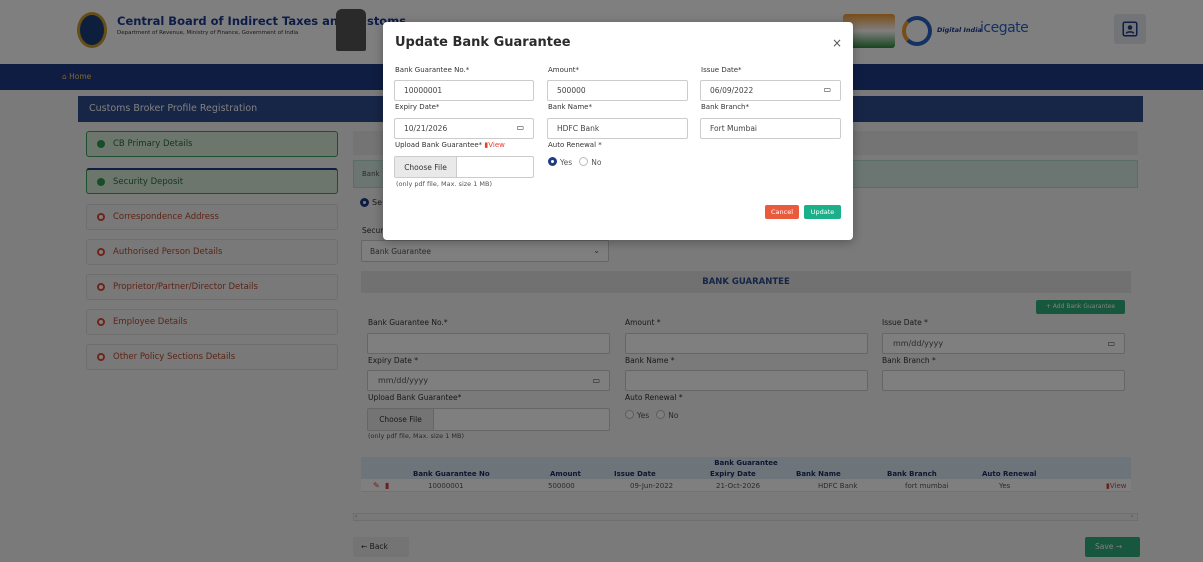  What do you see at coordinates (575, 145) in the screenshot?
I see `modal-auto-renewal-label: Auto Renewal *` at bounding box center [575, 145].